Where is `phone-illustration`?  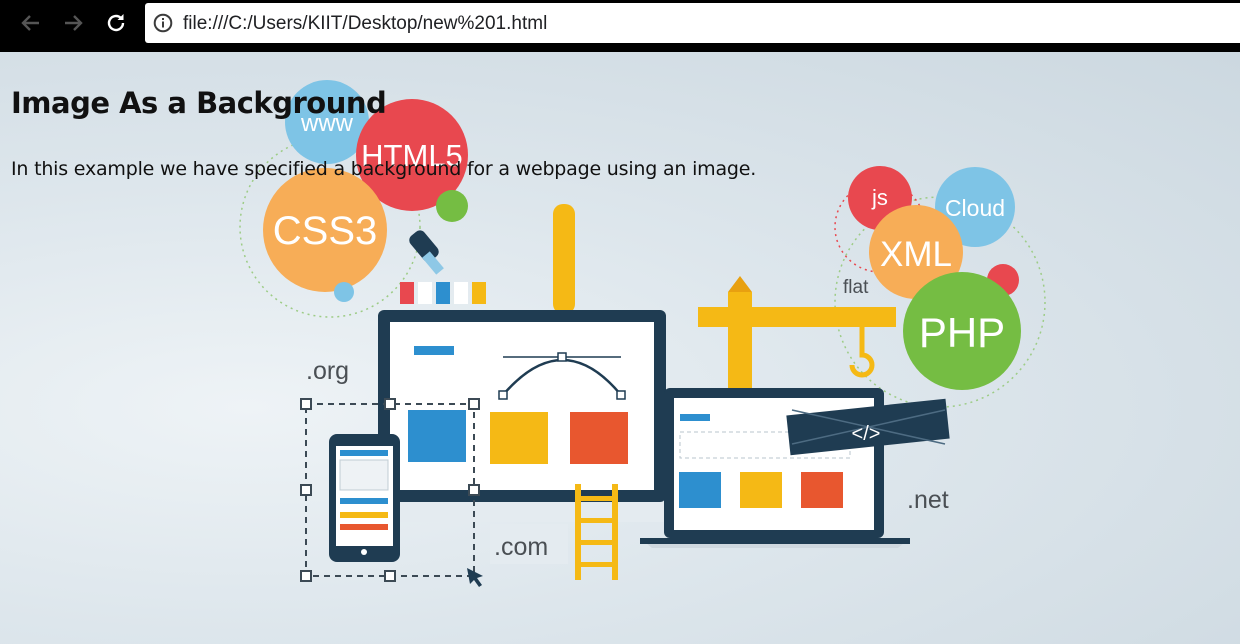 phone-illustration is located at coordinates (364, 498).